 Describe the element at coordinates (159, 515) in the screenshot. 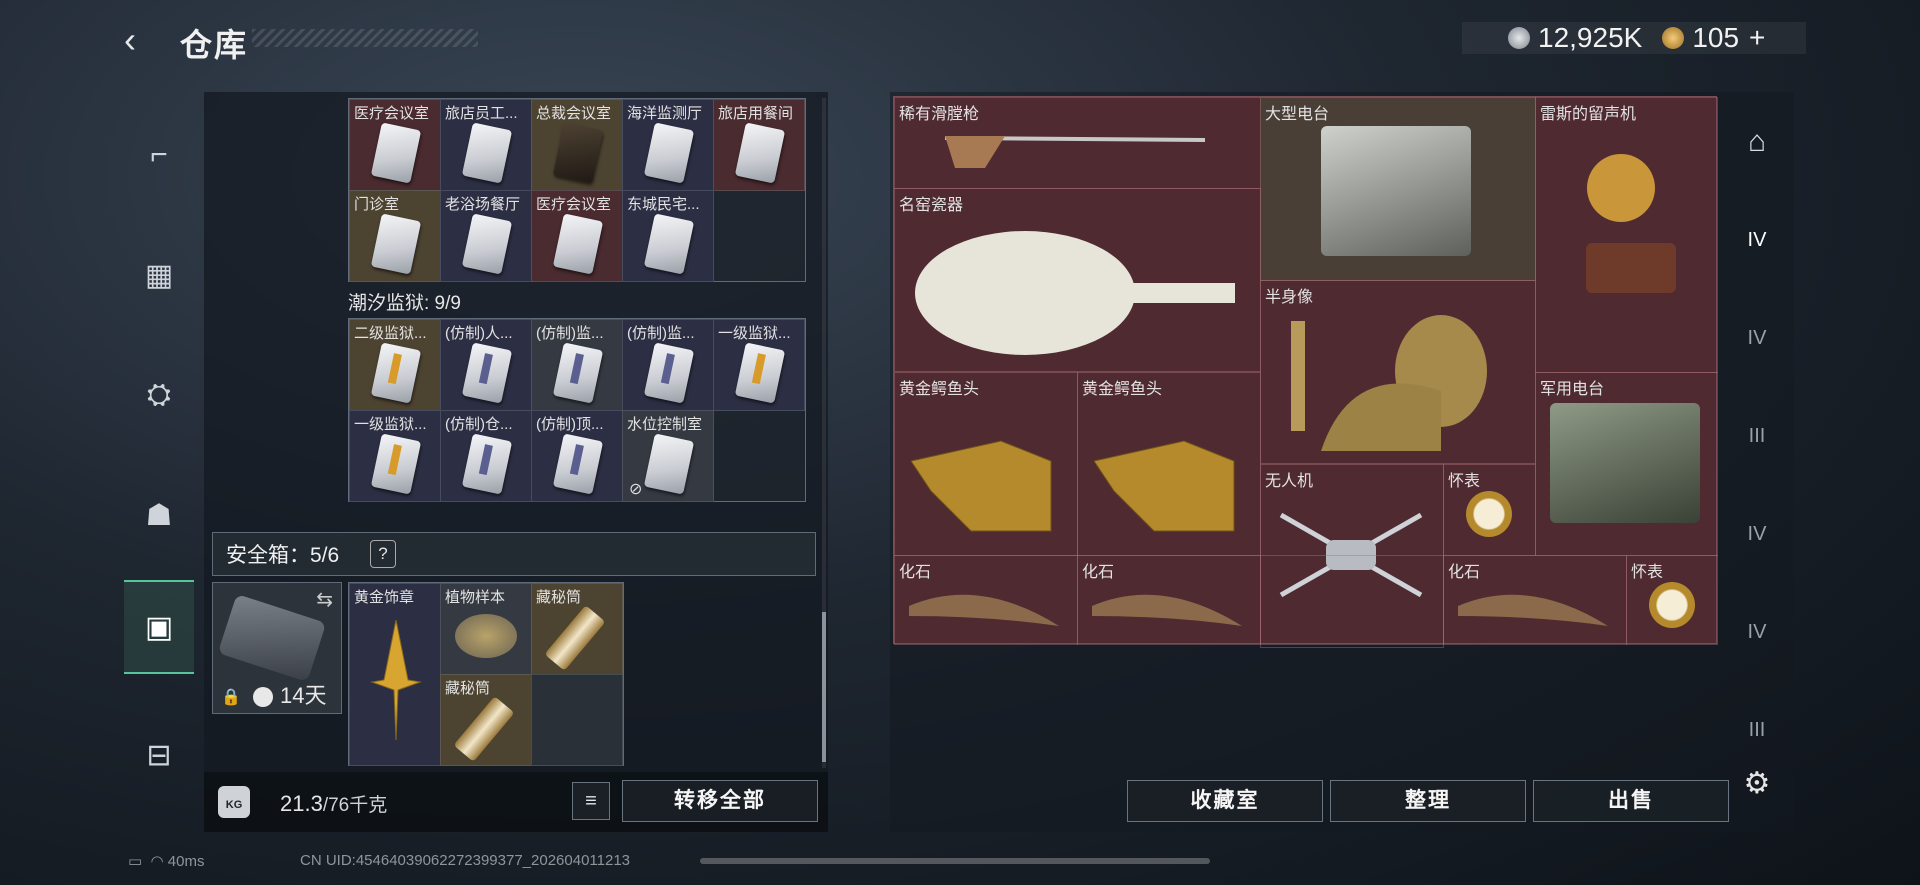

I see `chest-rig-icon: ☗` at that location.